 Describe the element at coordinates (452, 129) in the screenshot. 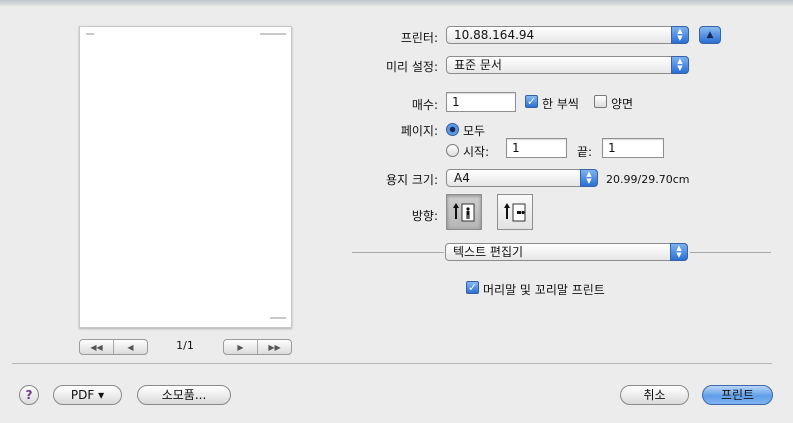

I see `pages-all-radio` at that location.